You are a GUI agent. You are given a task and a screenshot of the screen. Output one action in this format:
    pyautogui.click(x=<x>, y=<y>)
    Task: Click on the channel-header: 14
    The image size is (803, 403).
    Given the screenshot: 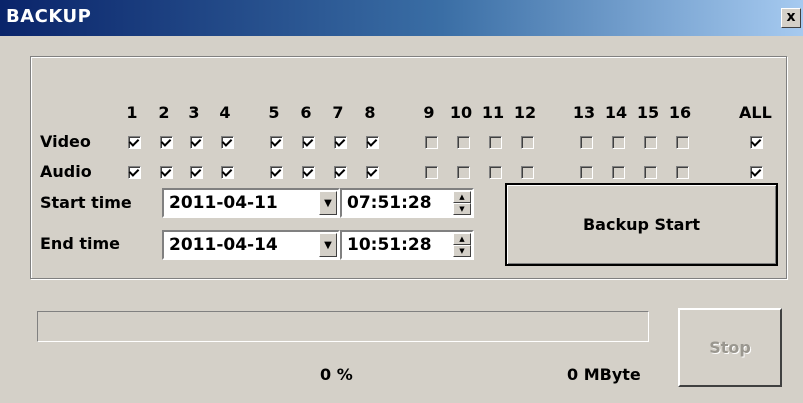 What is the action you would take?
    pyautogui.click(x=616, y=112)
    